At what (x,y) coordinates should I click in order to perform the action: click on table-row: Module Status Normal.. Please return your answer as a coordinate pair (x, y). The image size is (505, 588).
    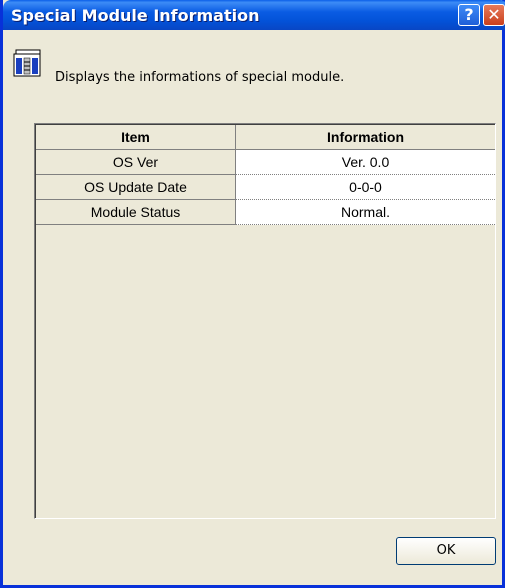
    Looking at the image, I should click on (265, 212).